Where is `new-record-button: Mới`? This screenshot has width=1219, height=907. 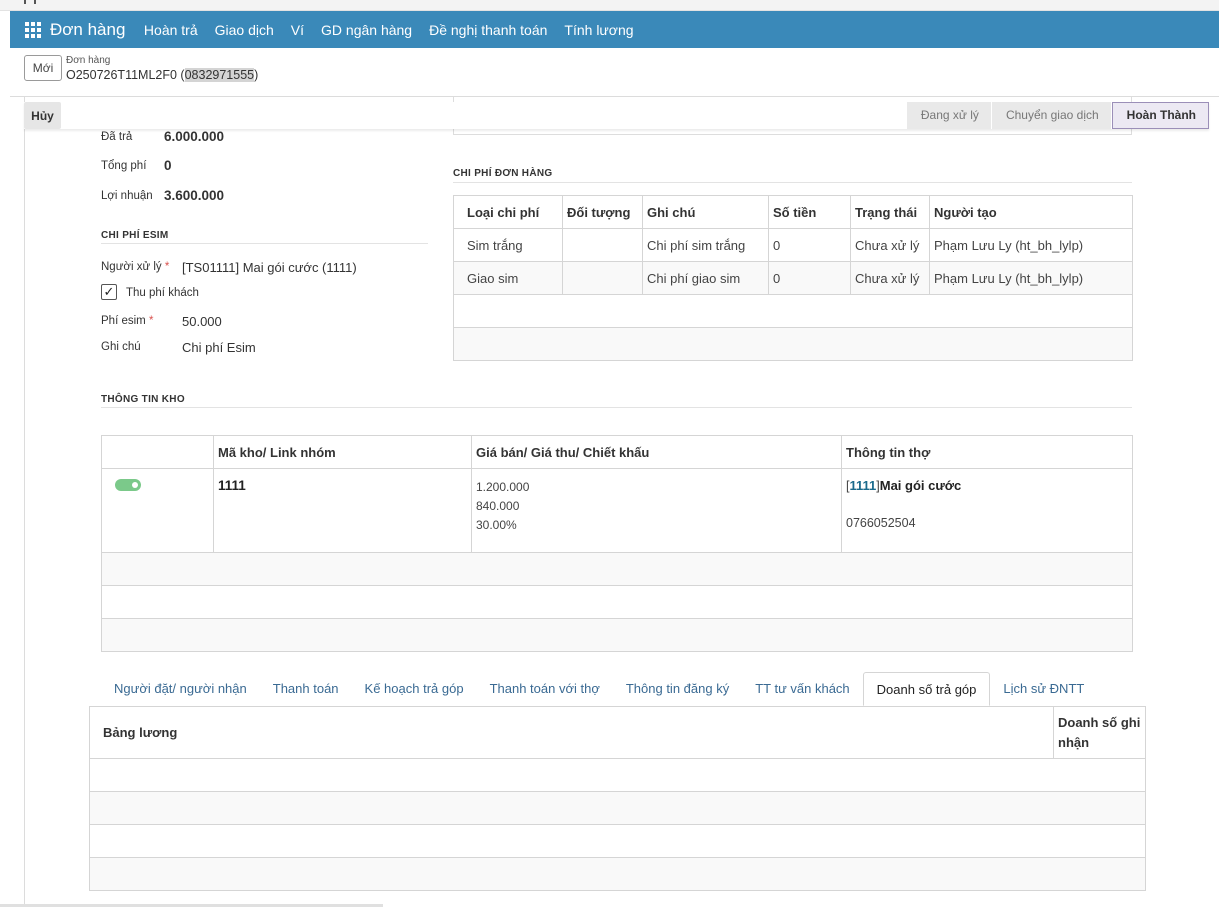 new-record-button: Mới is located at coordinates (43, 68).